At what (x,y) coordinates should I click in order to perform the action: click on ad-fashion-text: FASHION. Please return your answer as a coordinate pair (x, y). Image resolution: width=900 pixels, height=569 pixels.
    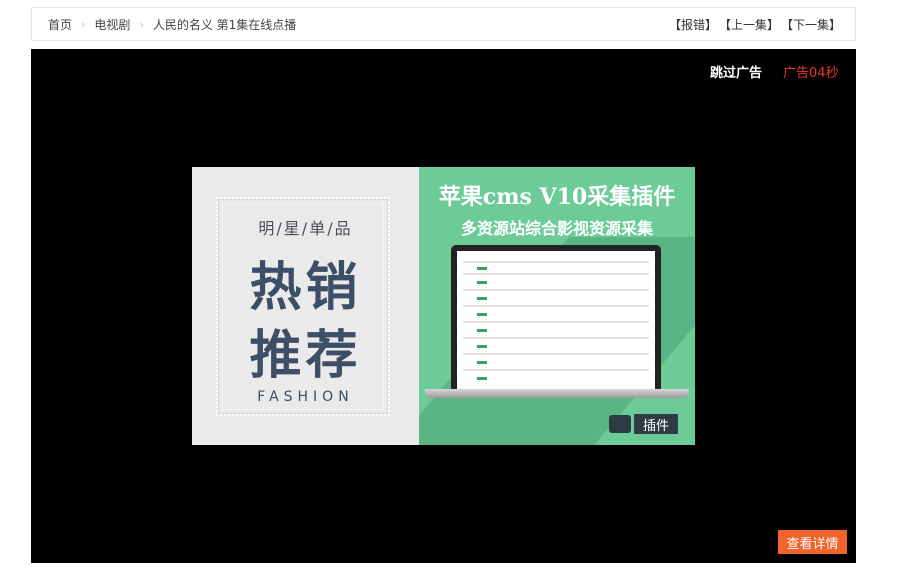
    Looking at the image, I should click on (305, 397).